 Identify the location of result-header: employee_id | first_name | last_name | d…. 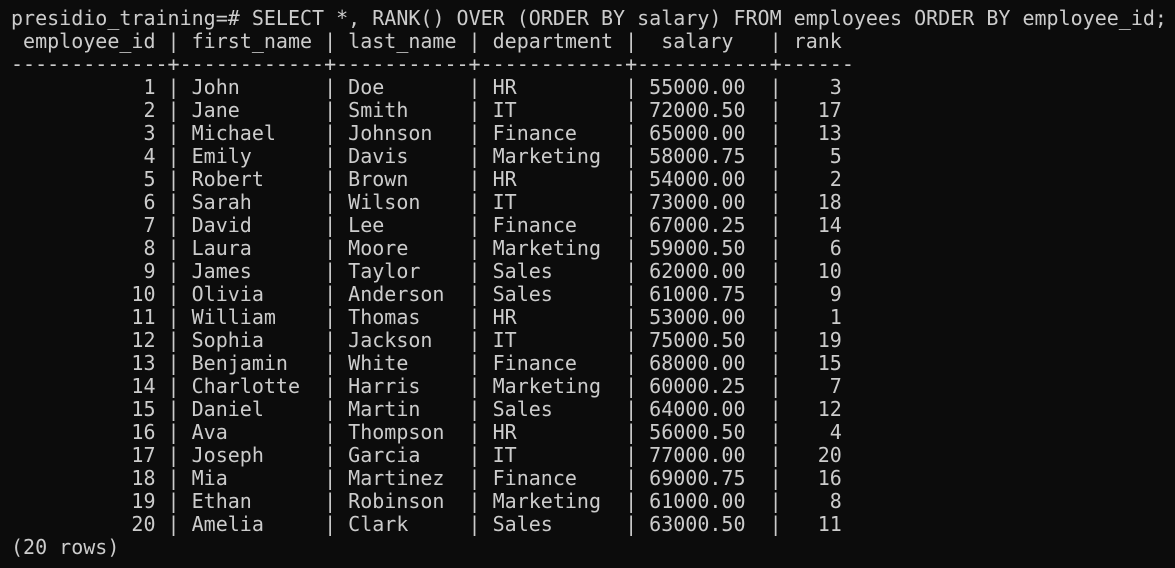
(426, 41).